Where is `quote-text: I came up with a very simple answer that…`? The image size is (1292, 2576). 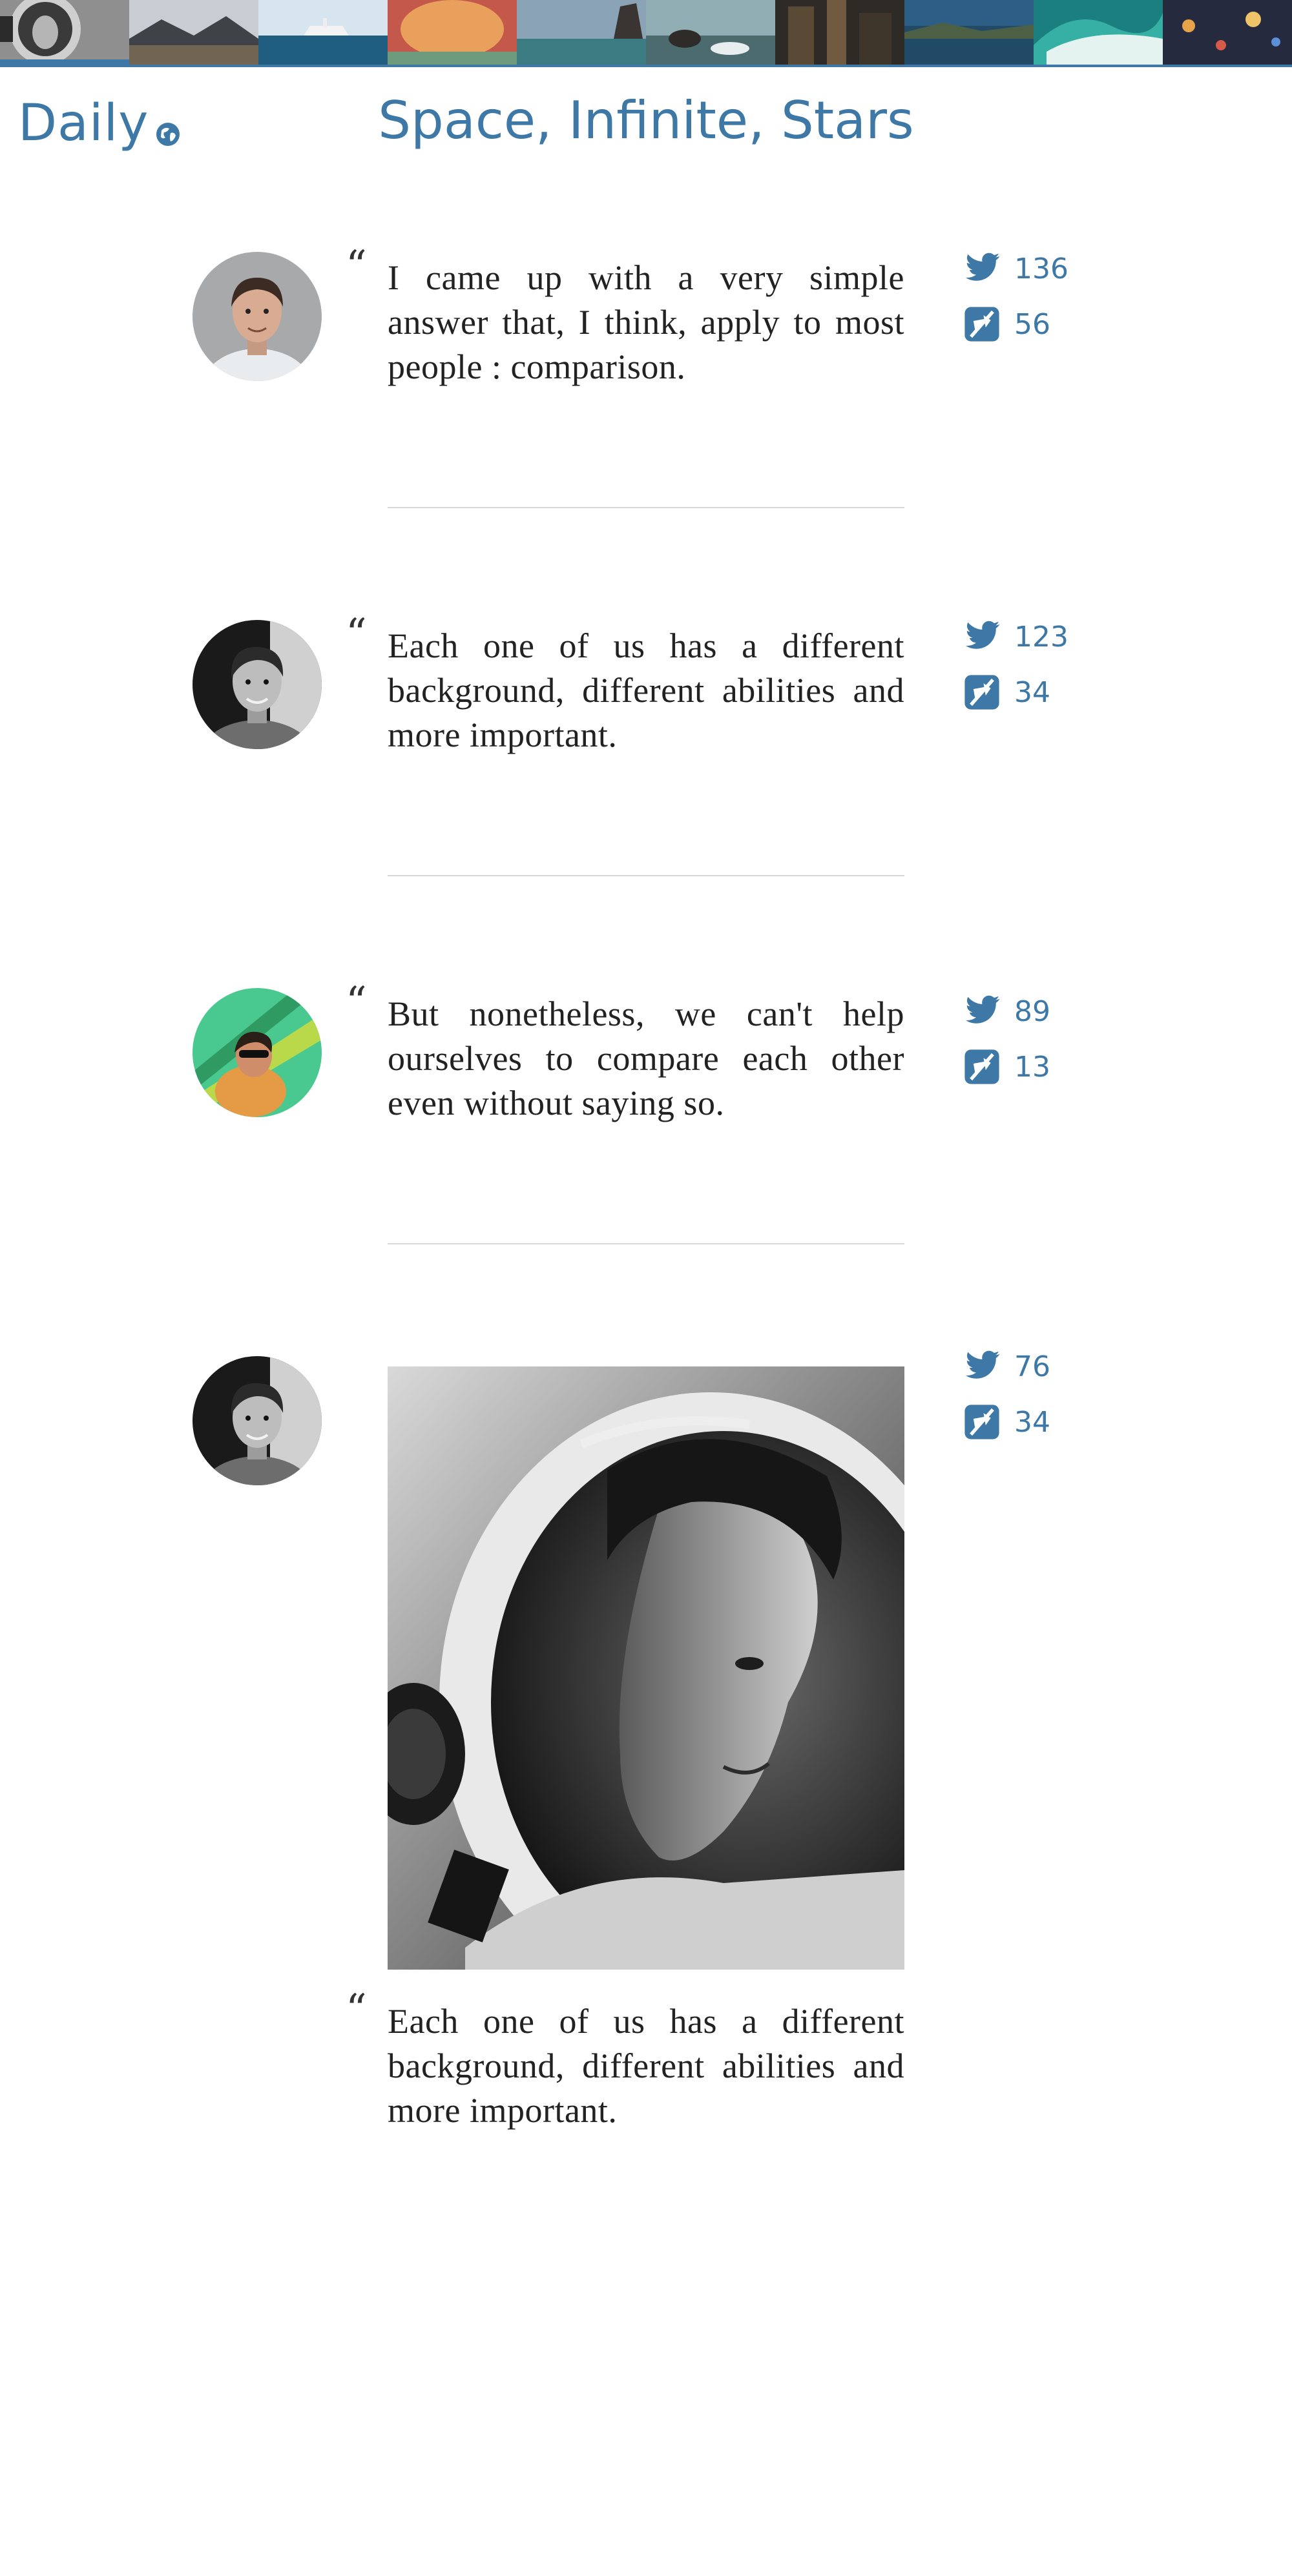 quote-text: I came up with a very simple answer that… is located at coordinates (646, 322).